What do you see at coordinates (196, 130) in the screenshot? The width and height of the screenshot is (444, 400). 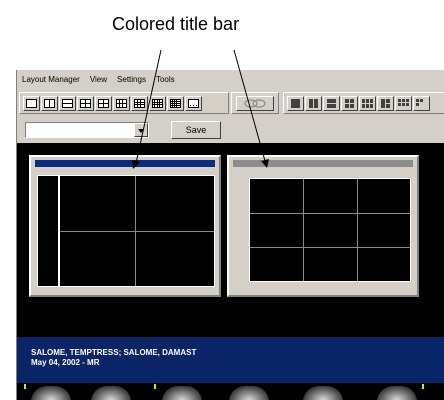 I see `save-button: Save` at bounding box center [196, 130].